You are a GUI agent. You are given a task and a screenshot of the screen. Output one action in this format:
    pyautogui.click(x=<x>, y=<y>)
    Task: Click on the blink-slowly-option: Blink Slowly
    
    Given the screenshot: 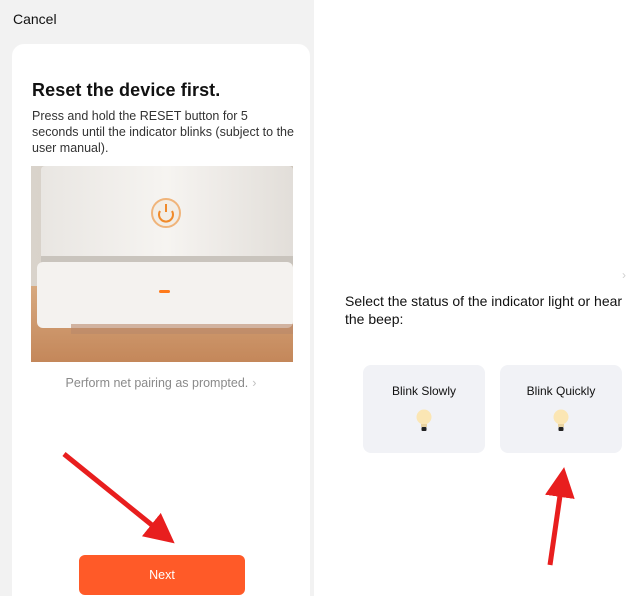 What is the action you would take?
    pyautogui.click(x=424, y=409)
    